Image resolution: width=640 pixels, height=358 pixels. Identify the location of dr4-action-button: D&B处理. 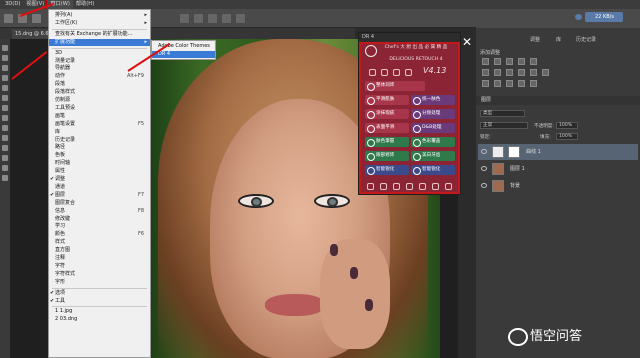
(433, 128).